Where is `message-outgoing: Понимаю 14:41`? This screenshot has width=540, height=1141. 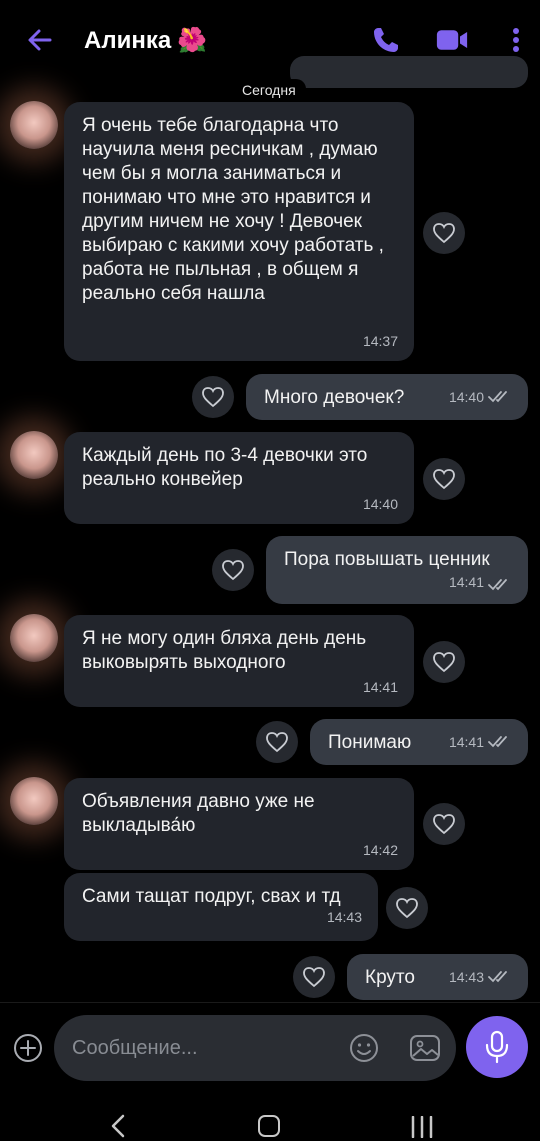 message-outgoing: Понимаю 14:41 is located at coordinates (419, 742).